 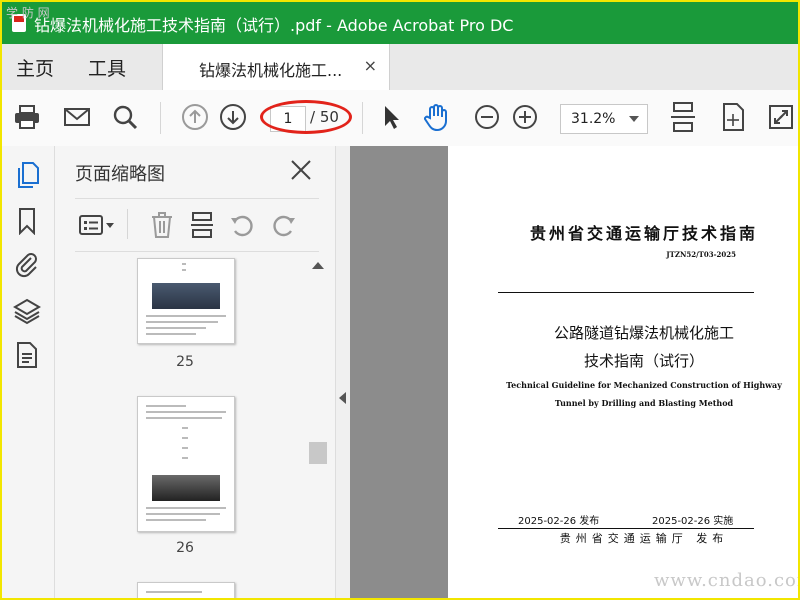 What do you see at coordinates (643, 233) in the screenshot?
I see `page-org-header: 贵州省交通运输厅技术指南` at bounding box center [643, 233].